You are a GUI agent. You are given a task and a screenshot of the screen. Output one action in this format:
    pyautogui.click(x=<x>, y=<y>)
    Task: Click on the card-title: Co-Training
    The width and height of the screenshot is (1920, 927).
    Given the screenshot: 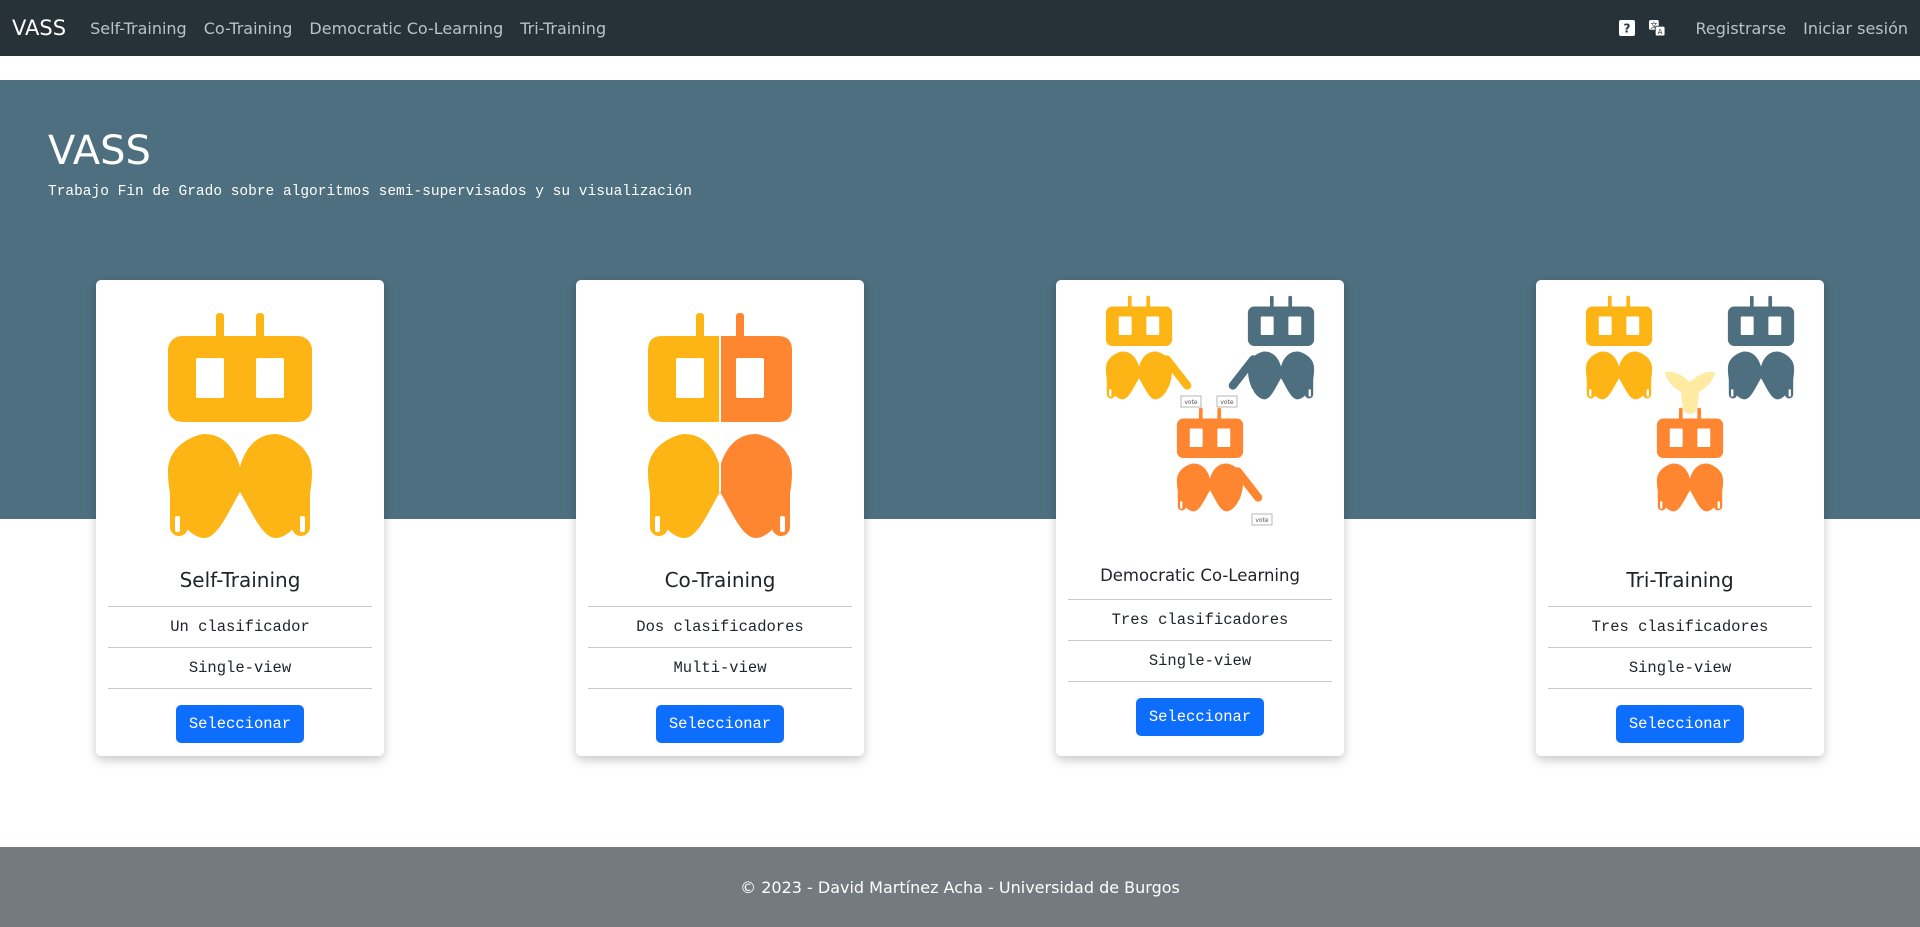 What is the action you would take?
    pyautogui.click(x=720, y=580)
    